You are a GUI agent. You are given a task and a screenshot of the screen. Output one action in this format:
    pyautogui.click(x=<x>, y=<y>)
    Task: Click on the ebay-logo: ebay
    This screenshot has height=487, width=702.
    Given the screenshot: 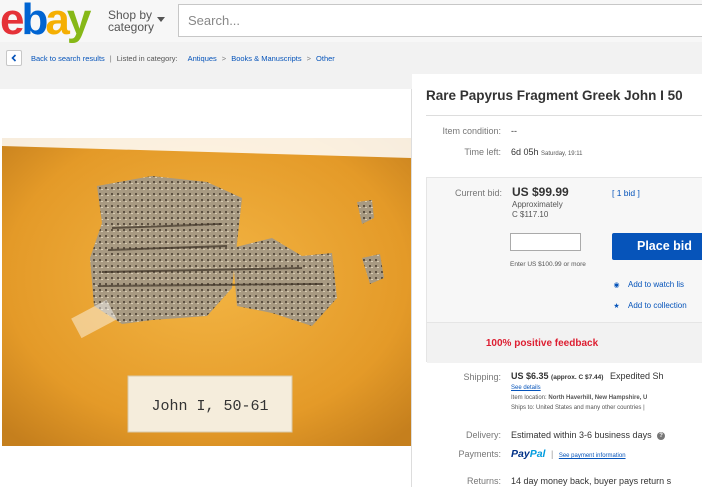 What is the action you would take?
    pyautogui.click(x=46, y=22)
    